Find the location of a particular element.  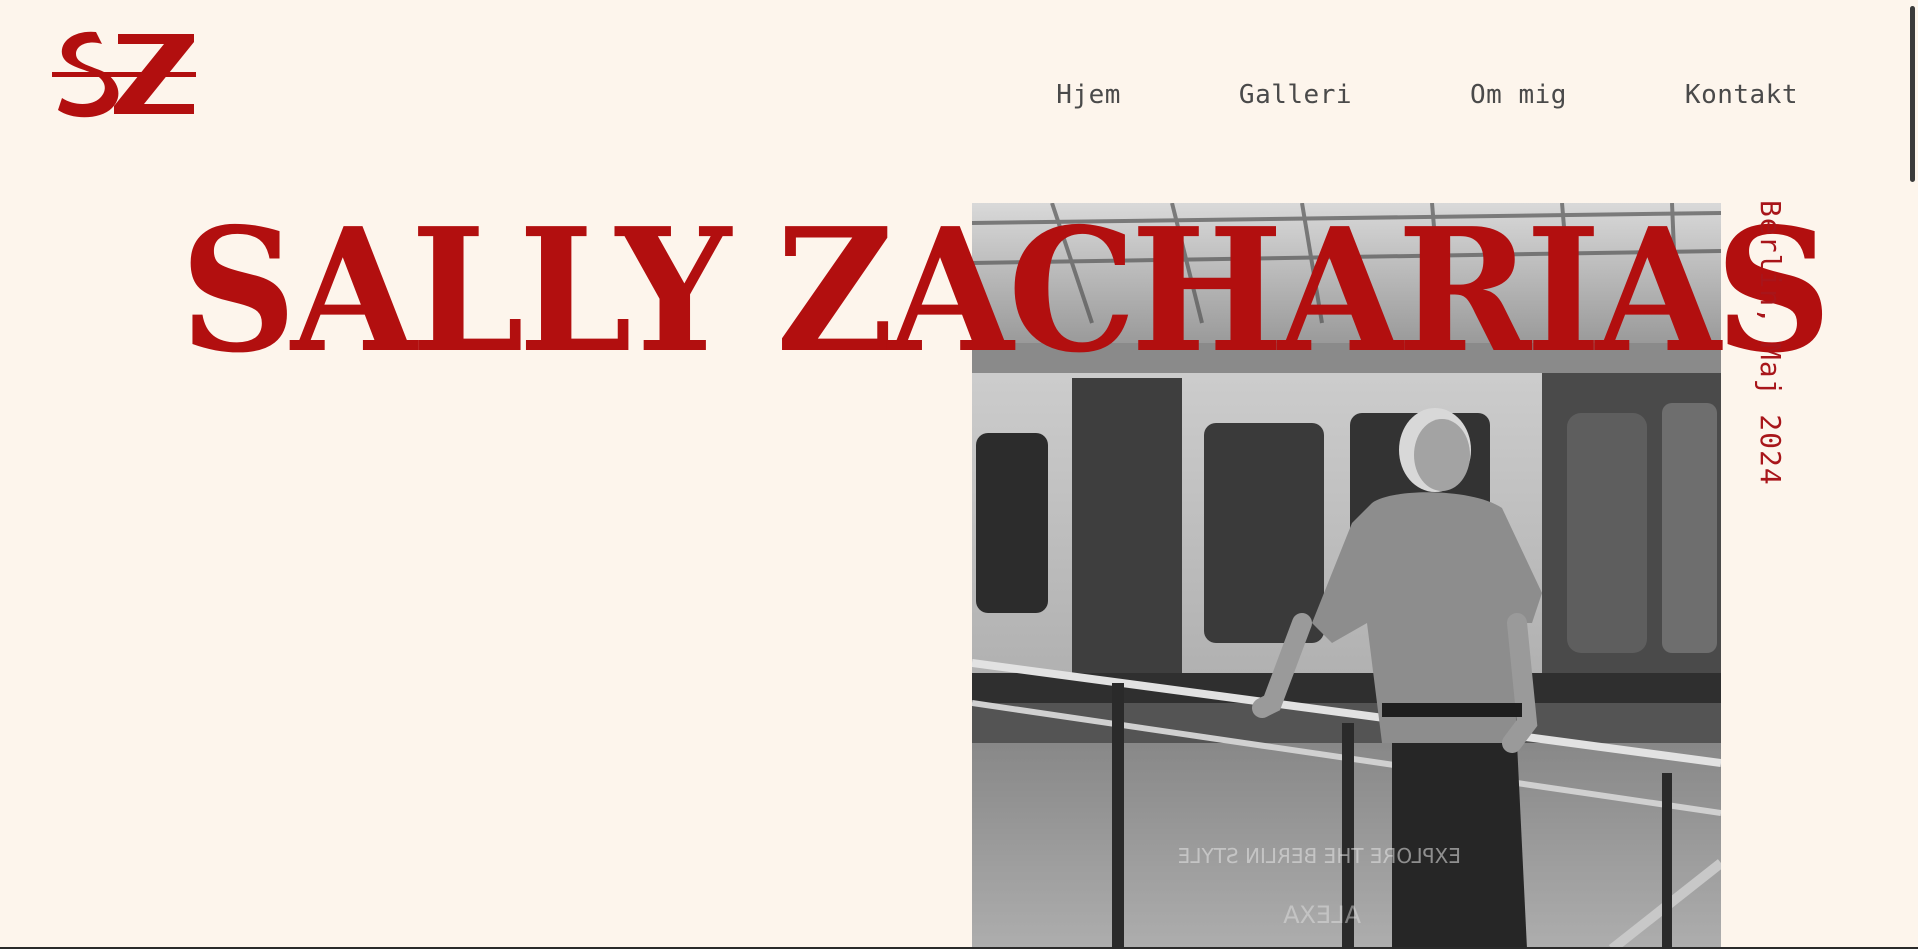

photo-reflection-text: EXPLORE THE BERLIN STYLE is located at coordinates (1319, 856).